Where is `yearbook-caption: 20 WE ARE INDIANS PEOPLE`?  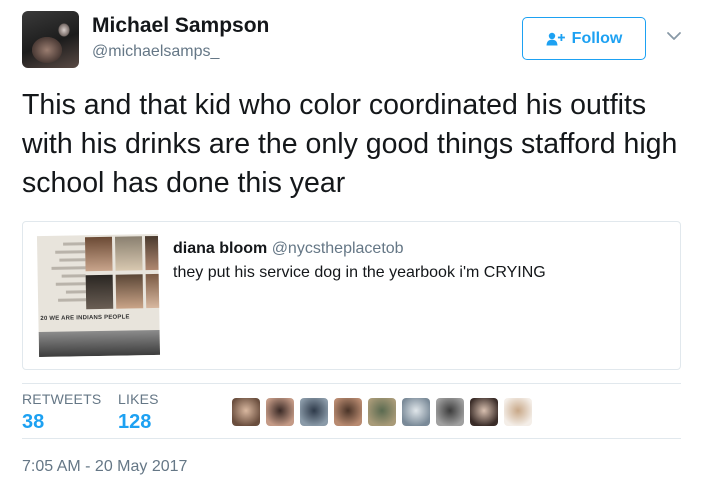
yearbook-caption: 20 WE ARE INDIANS PEOPLE is located at coordinates (85, 318).